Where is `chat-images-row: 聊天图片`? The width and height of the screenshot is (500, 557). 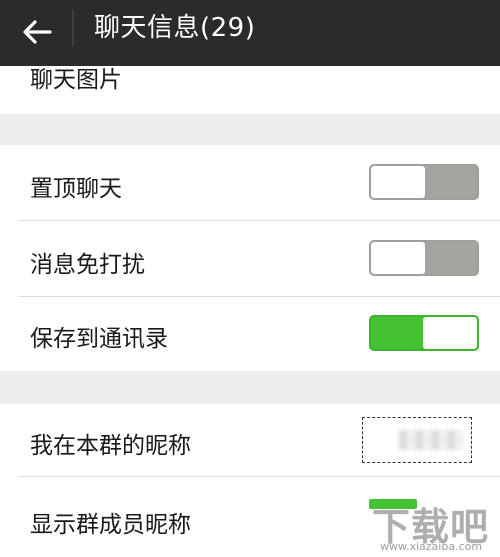
chat-images-row: 聊天图片 is located at coordinates (250, 90).